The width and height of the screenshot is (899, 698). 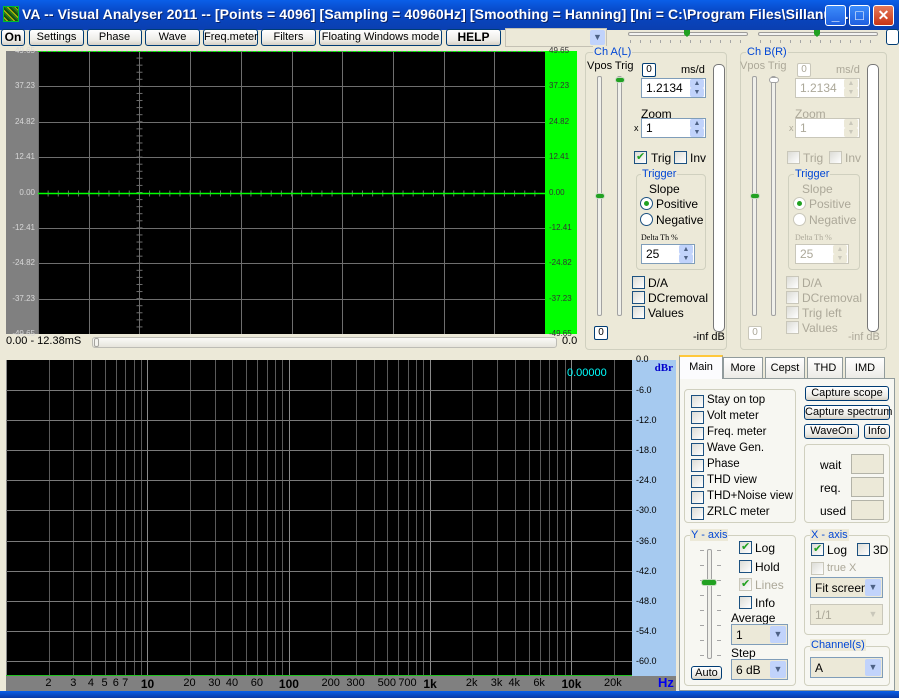 I want to click on channel-a-positive-radio, so click(x=646, y=203).